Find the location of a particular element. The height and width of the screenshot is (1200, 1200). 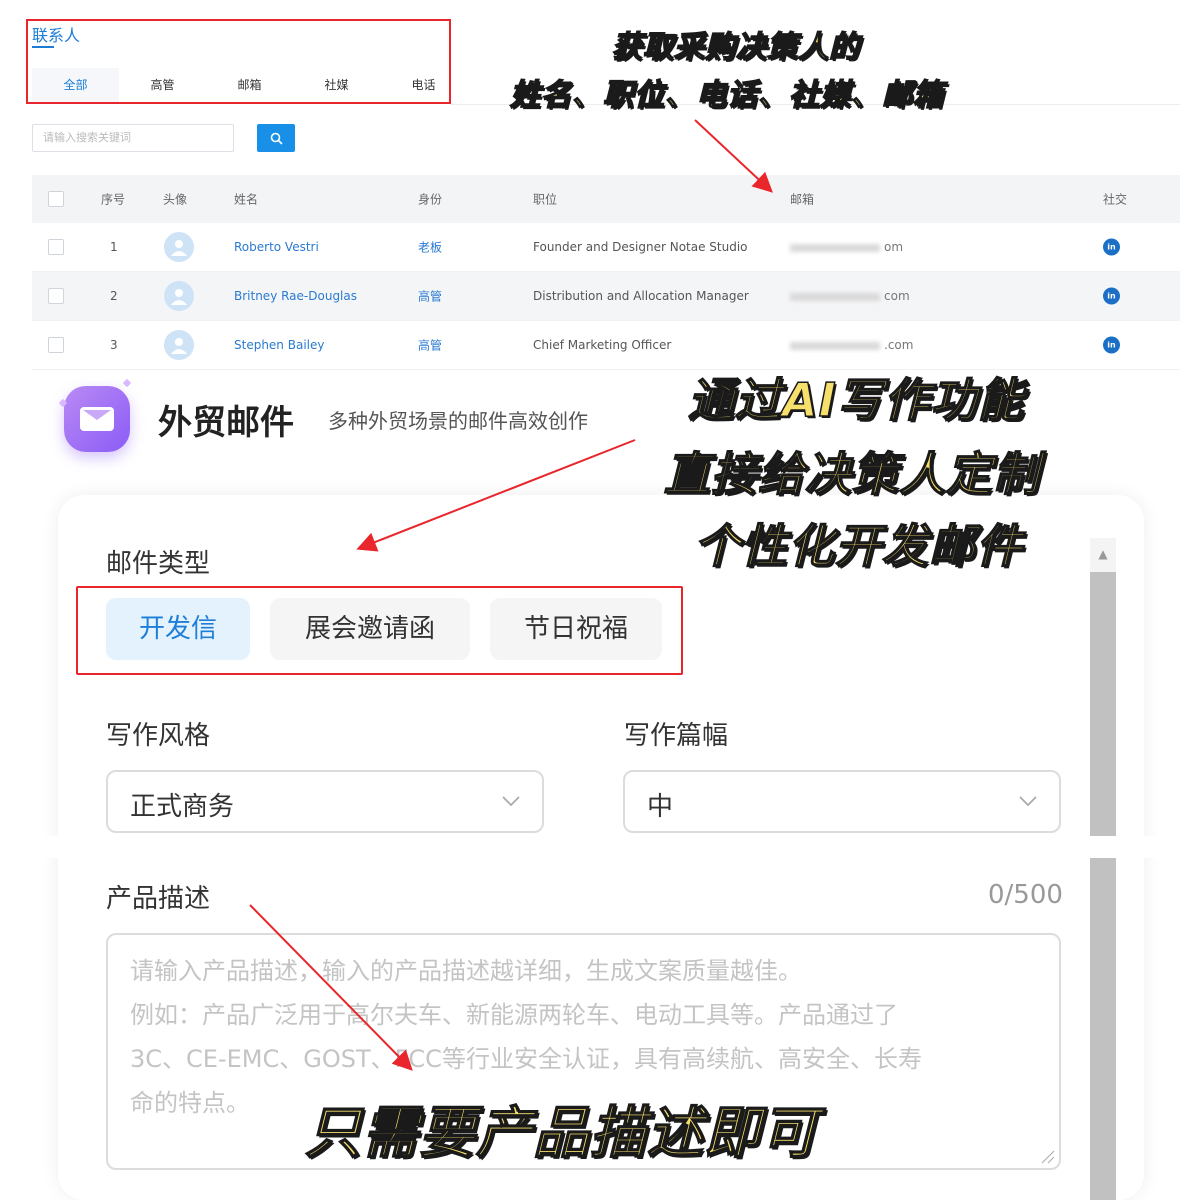

header-index: 序号 is located at coordinates (113, 199).